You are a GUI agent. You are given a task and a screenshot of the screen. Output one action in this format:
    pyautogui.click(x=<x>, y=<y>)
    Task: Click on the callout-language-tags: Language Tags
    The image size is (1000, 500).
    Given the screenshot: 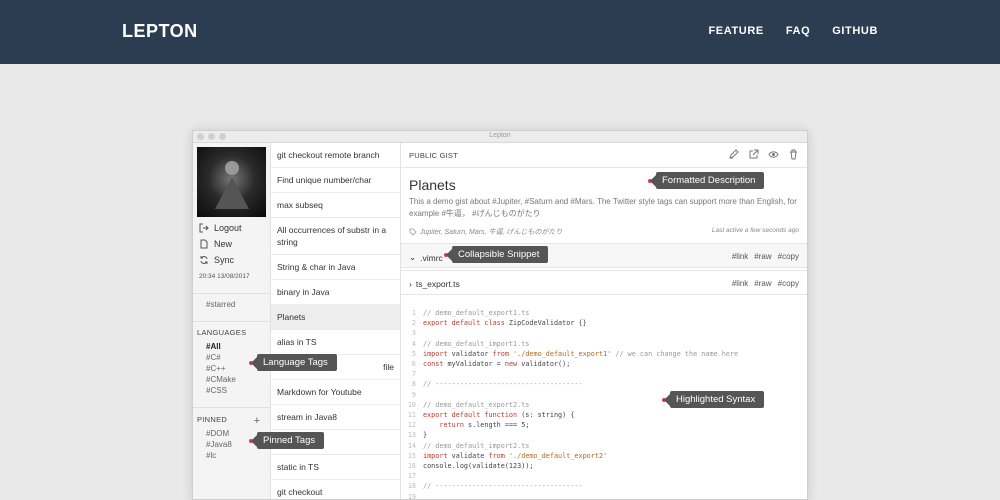 What is the action you would take?
    pyautogui.click(x=293, y=362)
    